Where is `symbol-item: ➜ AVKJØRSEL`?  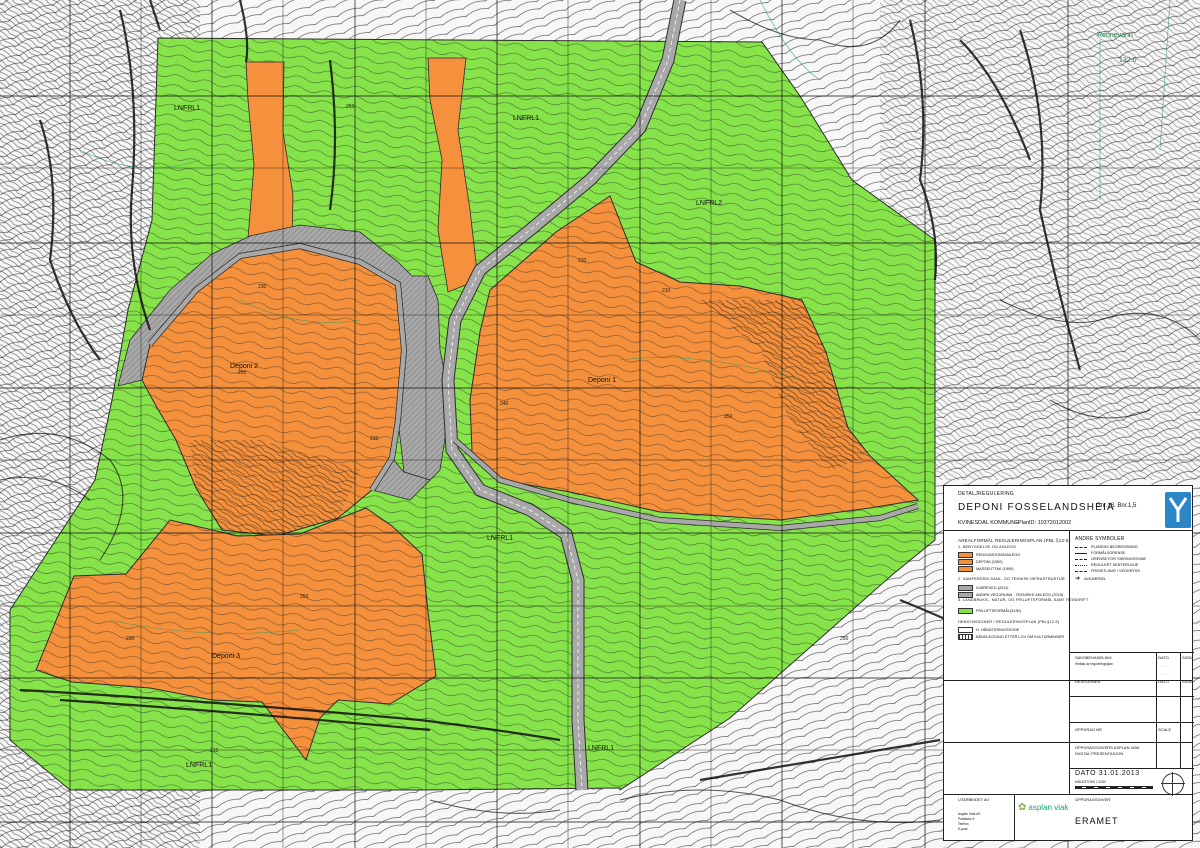 symbol-item: ➜ AVKJØRSEL is located at coordinates (1091, 579).